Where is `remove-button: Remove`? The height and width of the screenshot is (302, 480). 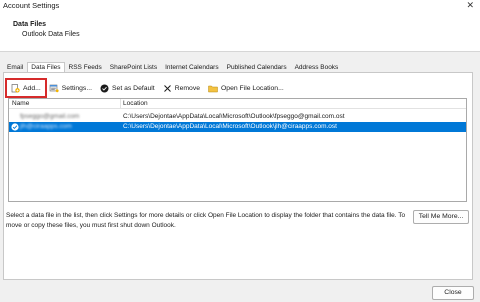 remove-button: Remove is located at coordinates (181, 88).